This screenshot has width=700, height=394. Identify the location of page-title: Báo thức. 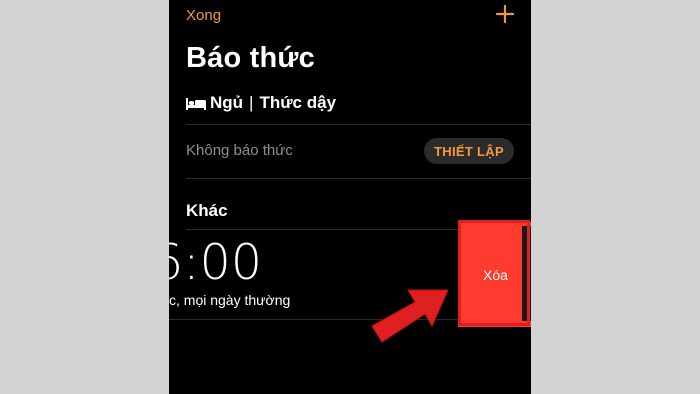
(250, 58).